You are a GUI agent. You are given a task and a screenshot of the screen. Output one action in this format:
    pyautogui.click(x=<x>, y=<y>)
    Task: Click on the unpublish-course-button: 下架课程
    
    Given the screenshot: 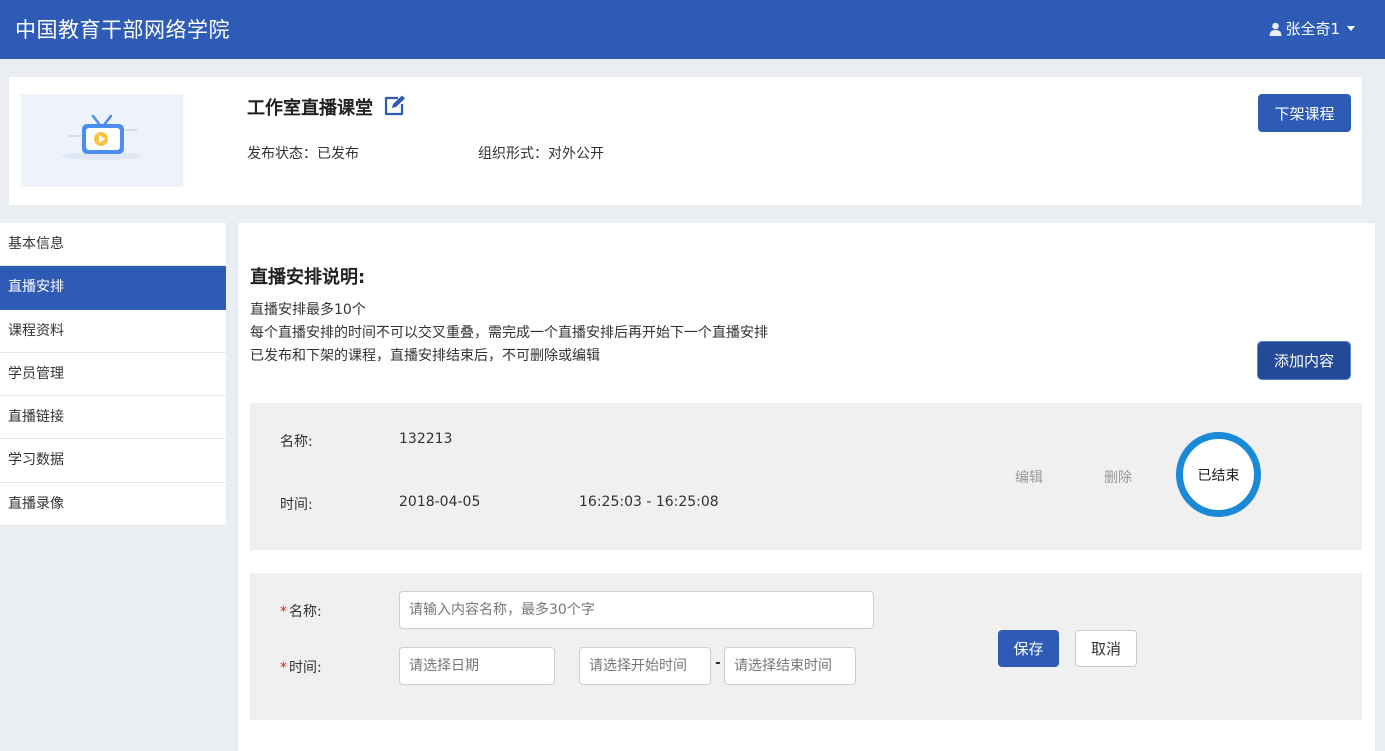 What is the action you would take?
    pyautogui.click(x=1304, y=113)
    